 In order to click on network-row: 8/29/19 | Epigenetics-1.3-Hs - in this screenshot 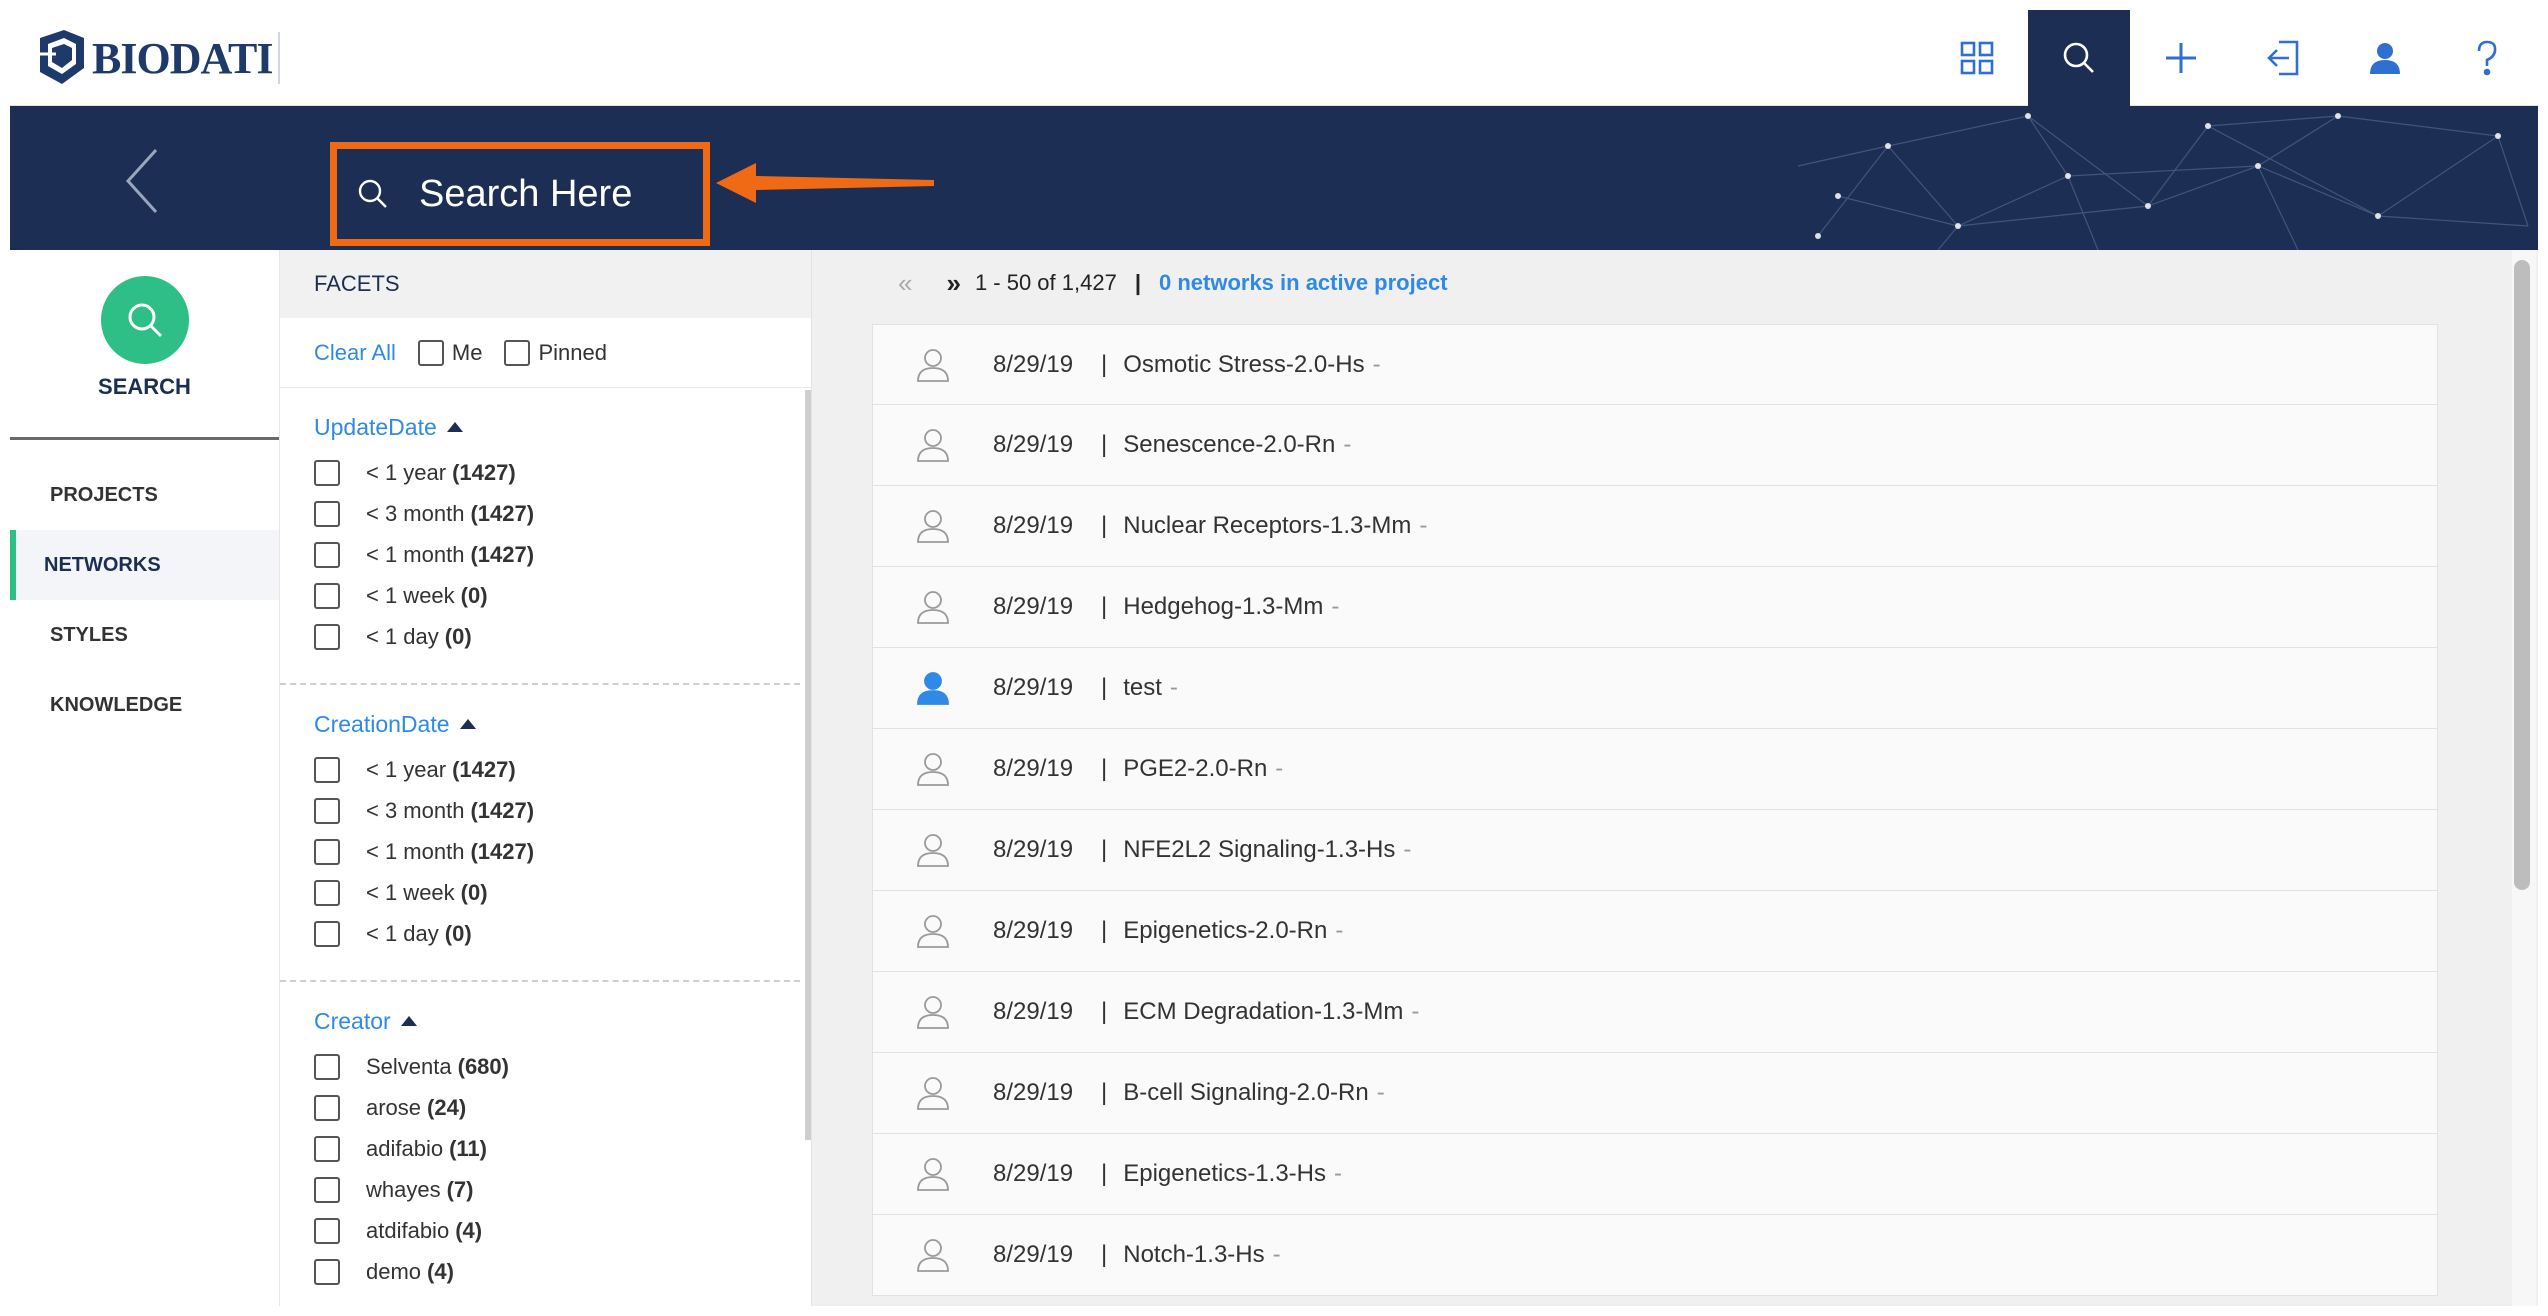, I will do `click(1655, 1174)`.